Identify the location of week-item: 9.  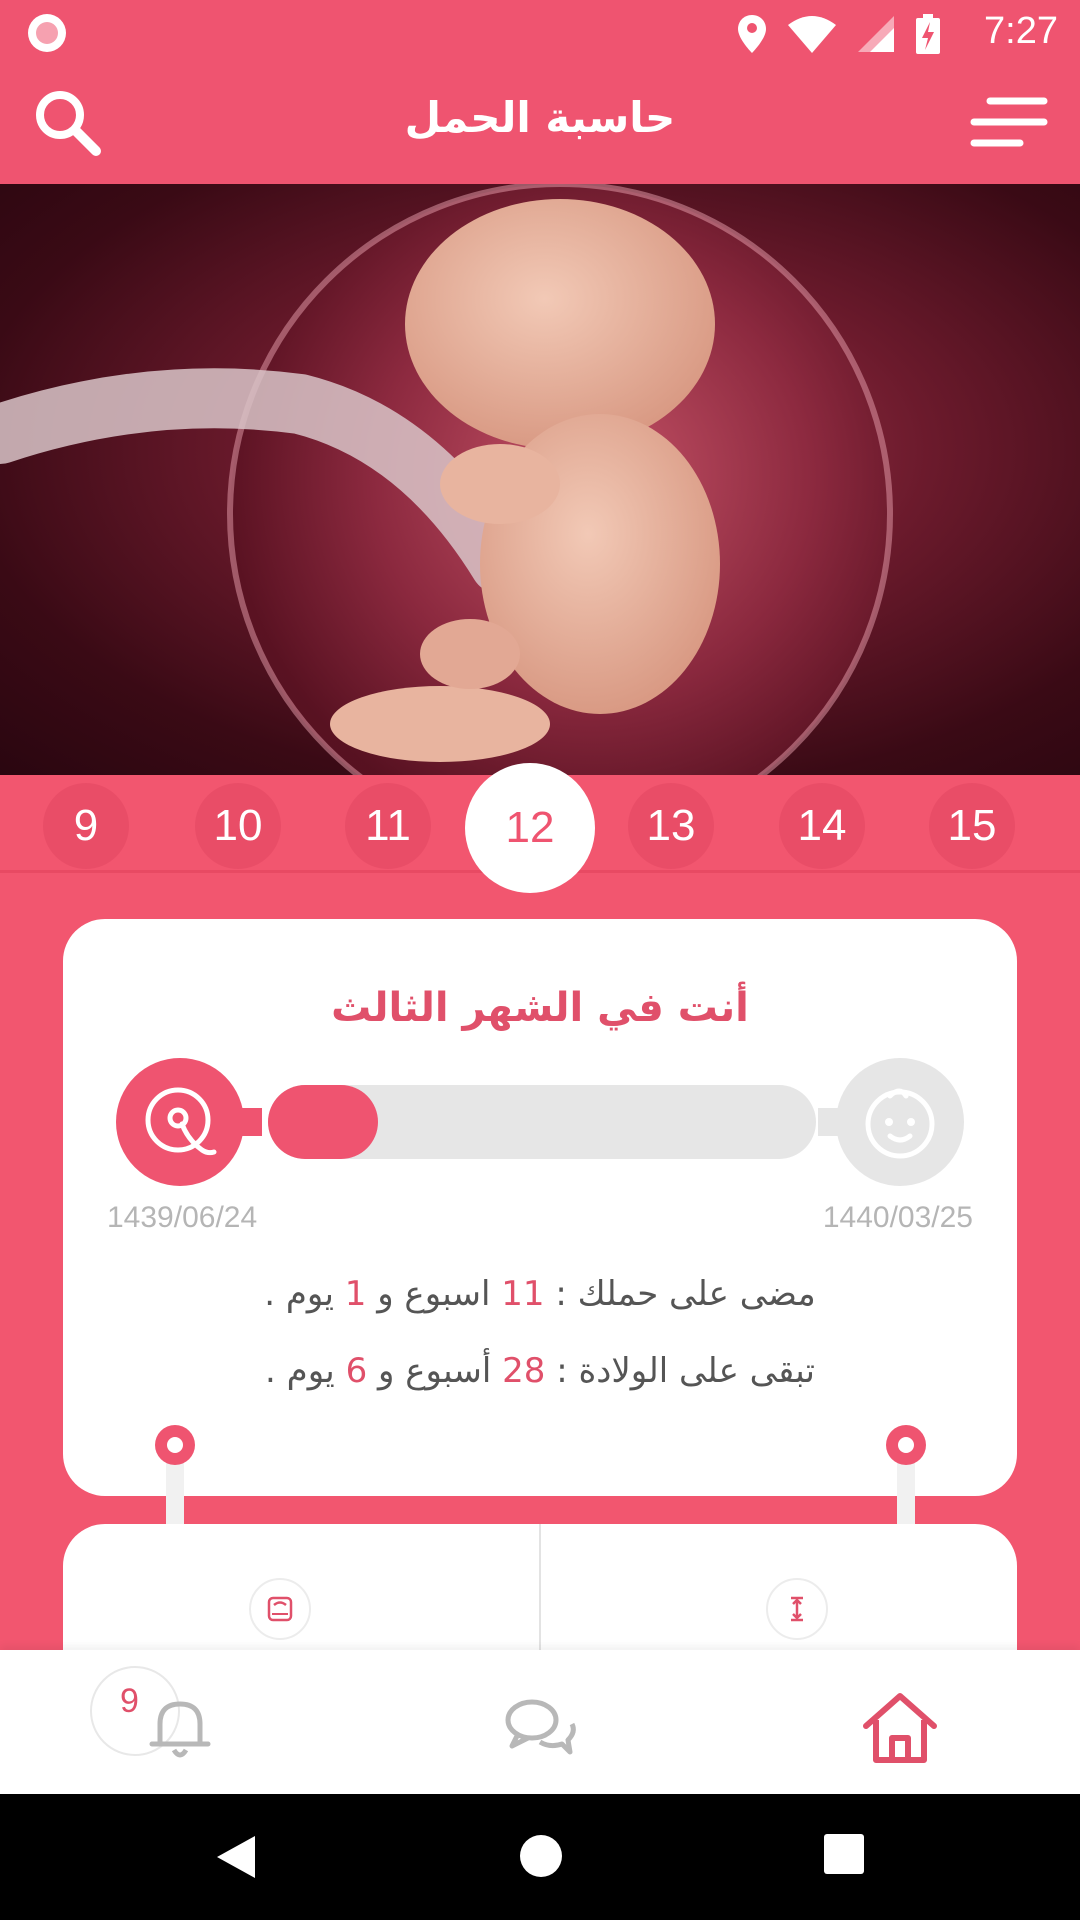
(86, 826).